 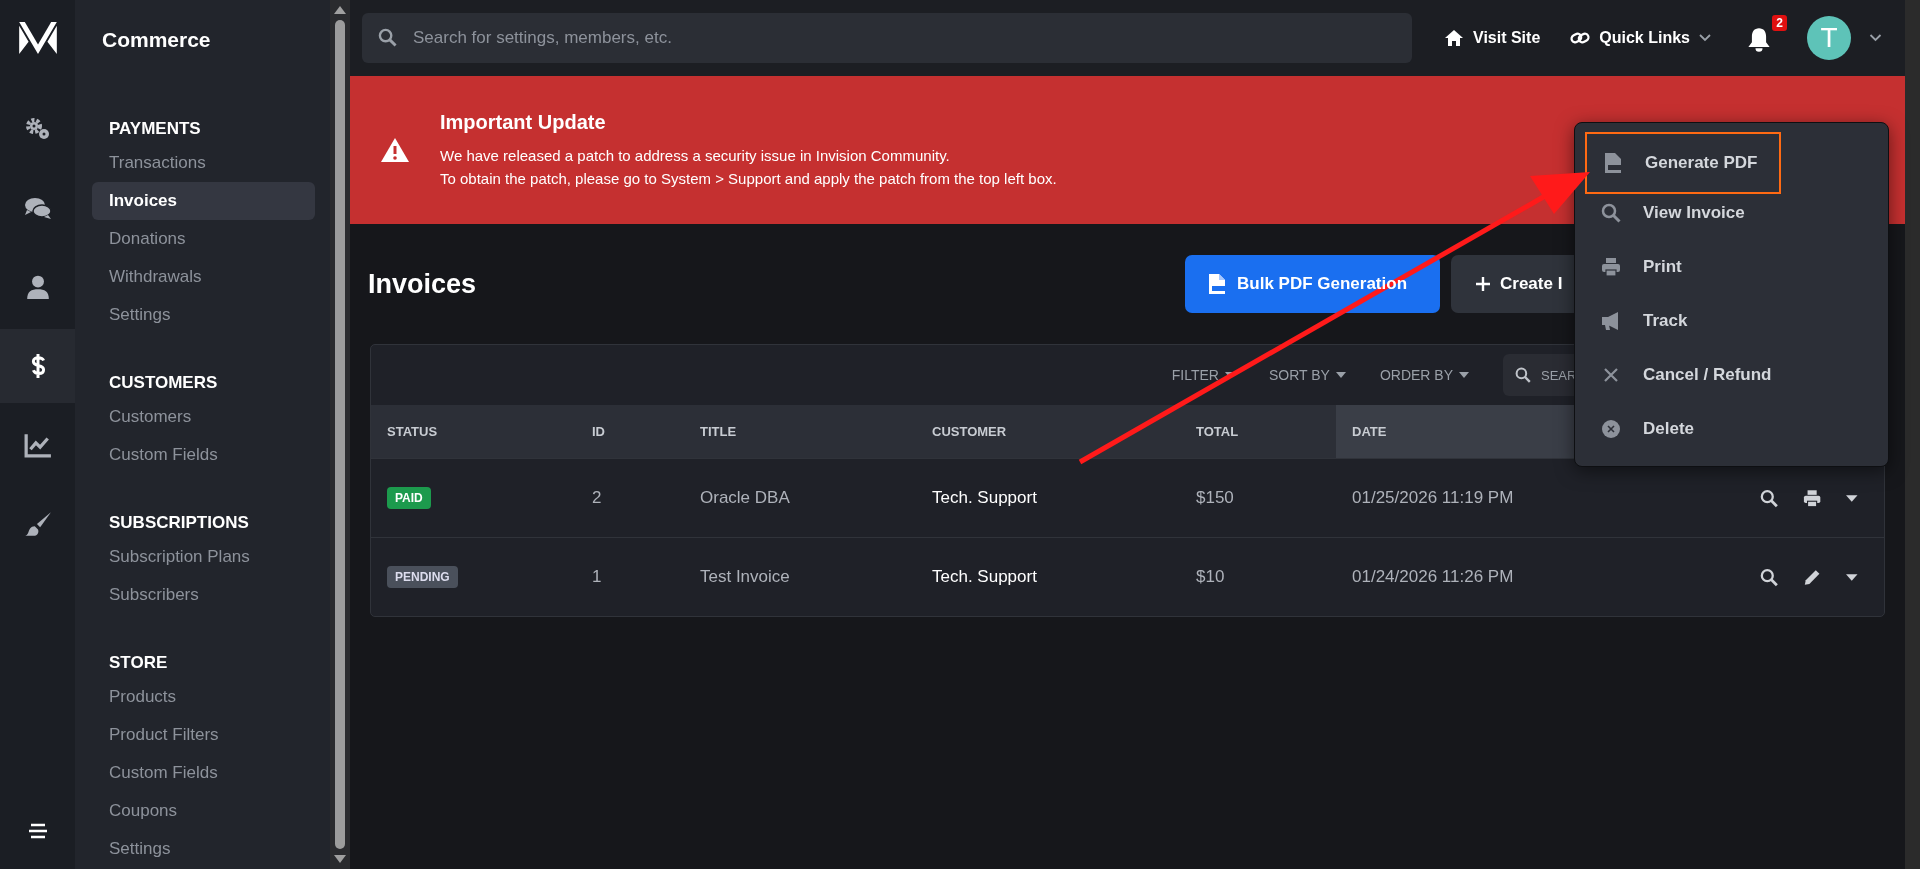 What do you see at coordinates (748, 178) in the screenshot?
I see `alert-message: To obtain the patch, please go to System > Support and apply the patch from the top left box.` at bounding box center [748, 178].